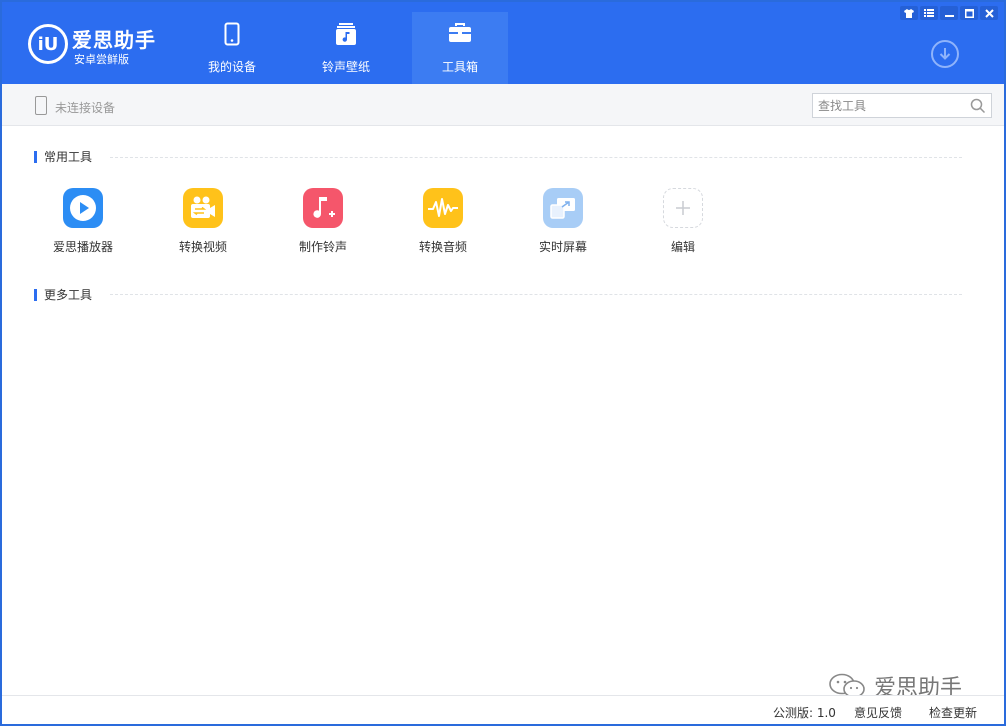 The height and width of the screenshot is (726, 1006). I want to click on tool-grid: 爱思播放器 转换视频 制作铃声 转换音频 实时屏幕 编辑, so click(403, 223).